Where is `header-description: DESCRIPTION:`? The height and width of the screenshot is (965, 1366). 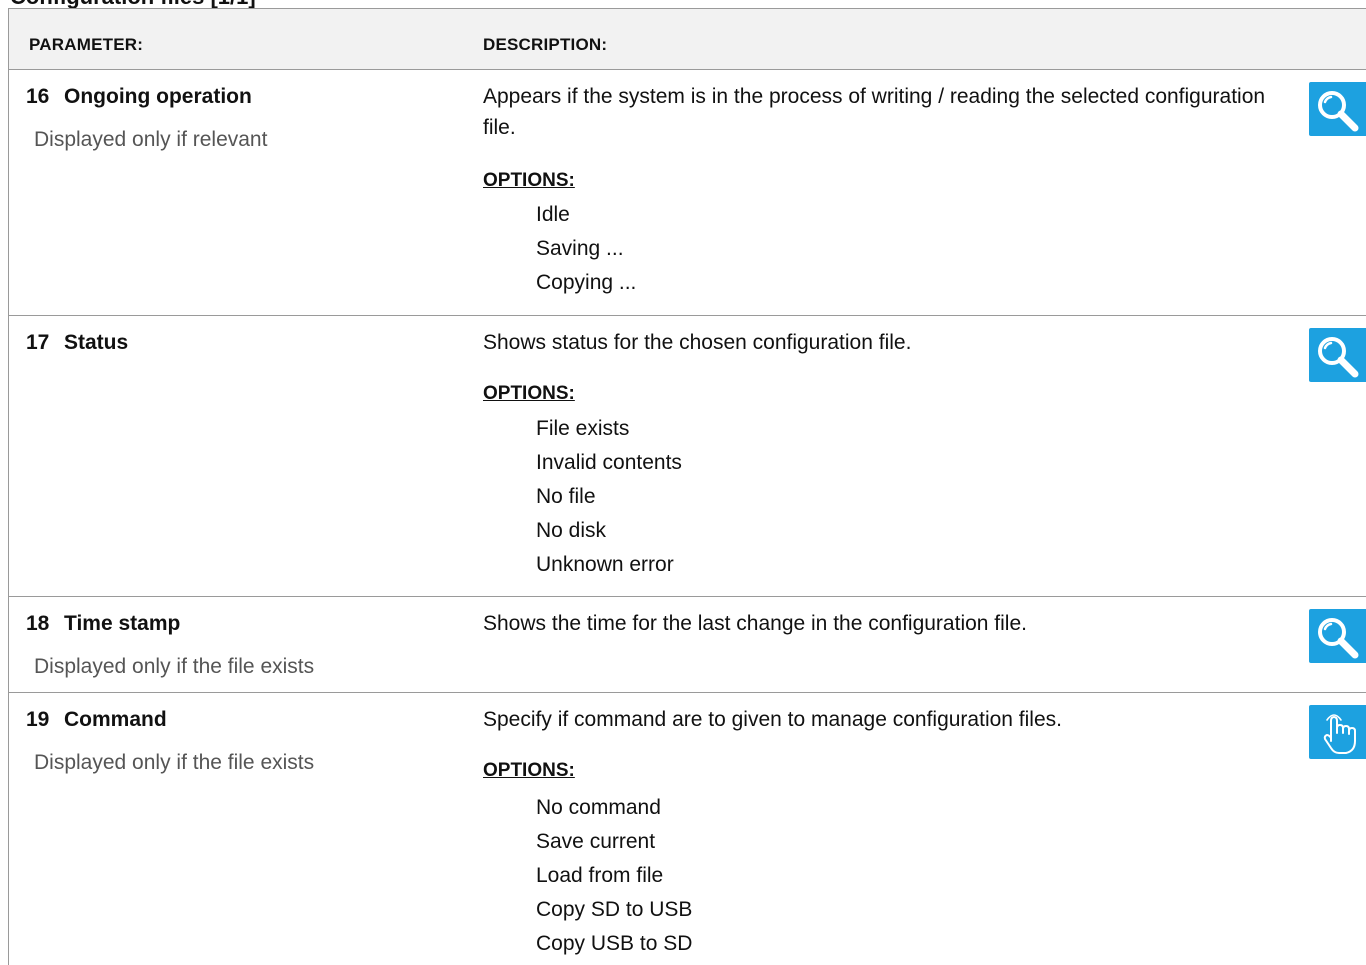 header-description: DESCRIPTION: is located at coordinates (545, 44).